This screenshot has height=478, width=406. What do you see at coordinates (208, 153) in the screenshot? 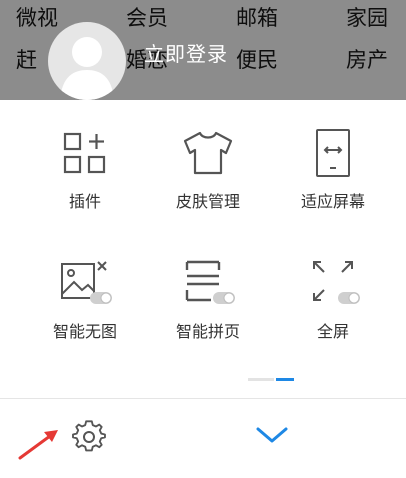
I see `tshirt-icon` at bounding box center [208, 153].